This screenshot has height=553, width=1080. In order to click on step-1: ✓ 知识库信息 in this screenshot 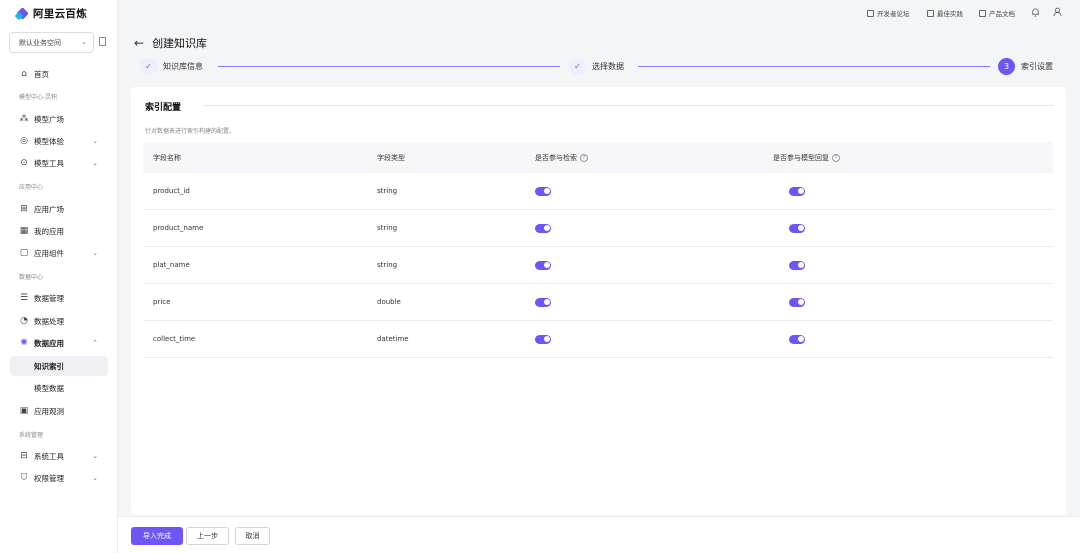, I will do `click(171, 66)`.